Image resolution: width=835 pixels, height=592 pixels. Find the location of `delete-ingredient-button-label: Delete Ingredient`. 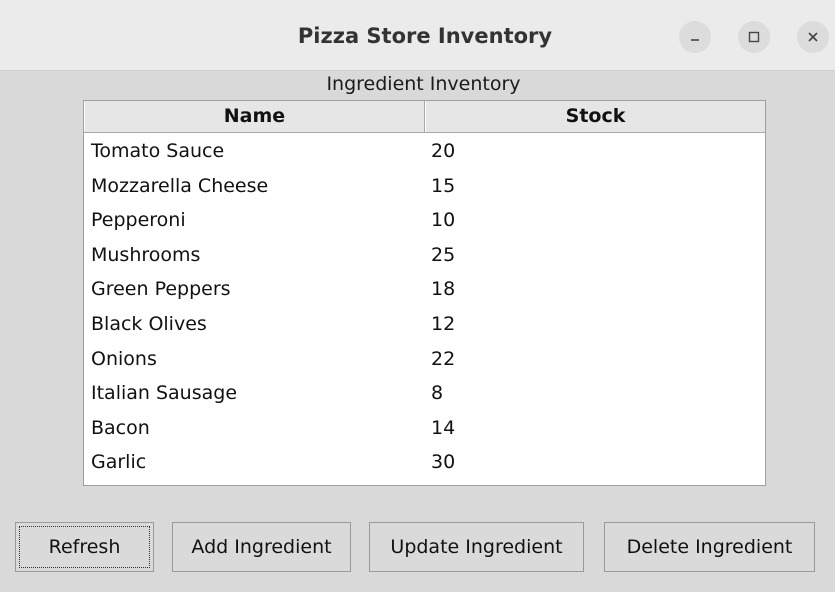

delete-ingredient-button-label: Delete Ingredient is located at coordinates (709, 547).